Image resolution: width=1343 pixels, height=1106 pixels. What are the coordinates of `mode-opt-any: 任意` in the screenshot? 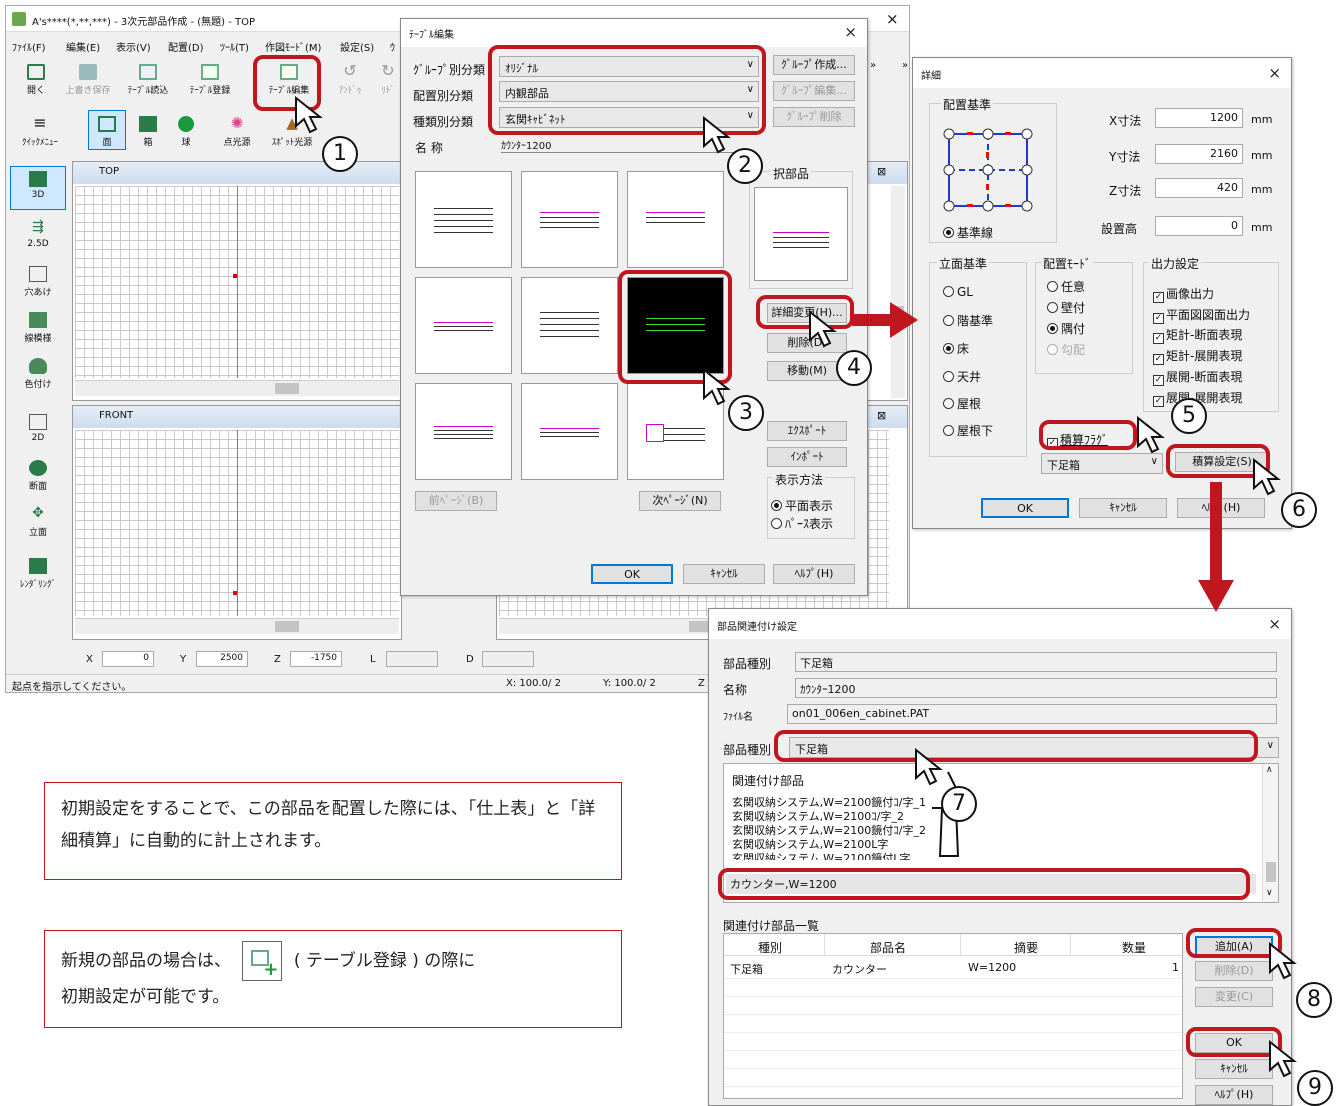 It's located at (1066, 286).